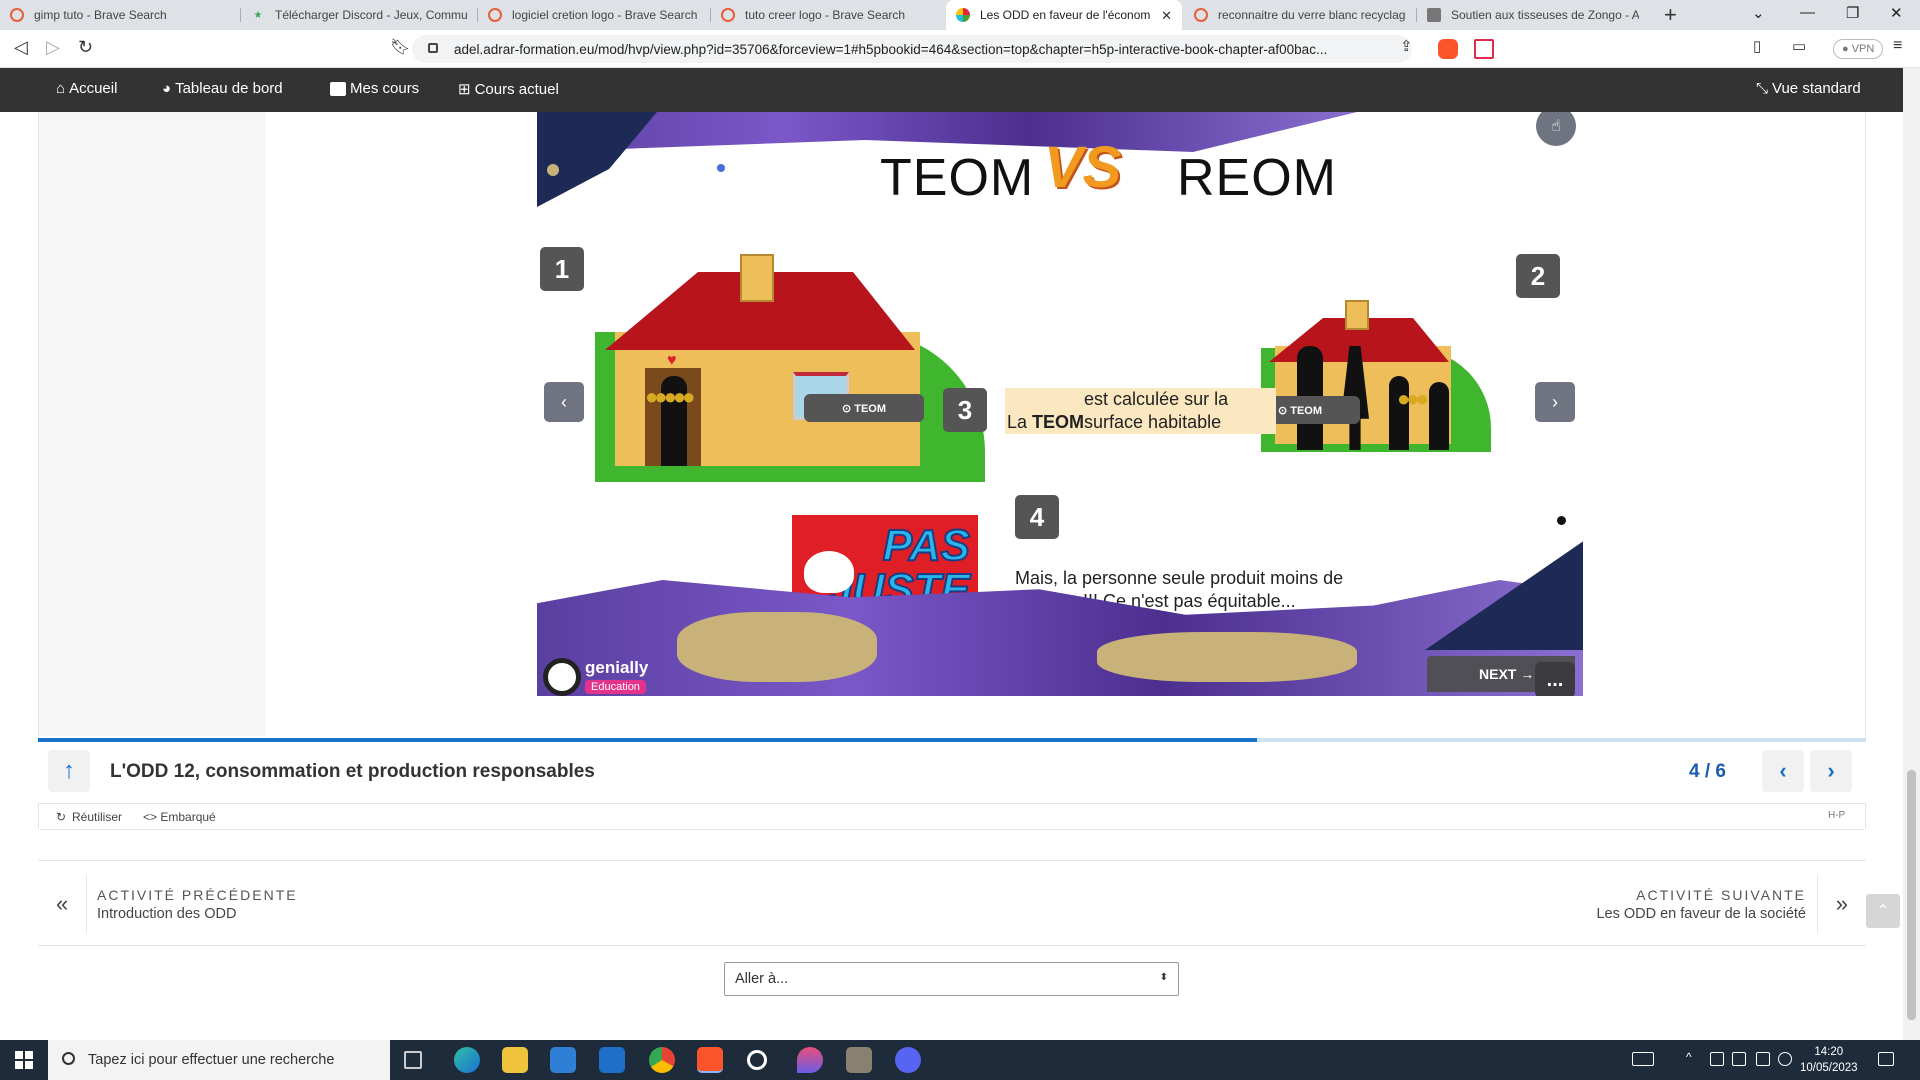  I want to click on restore-button: ❐, so click(1852, 13).